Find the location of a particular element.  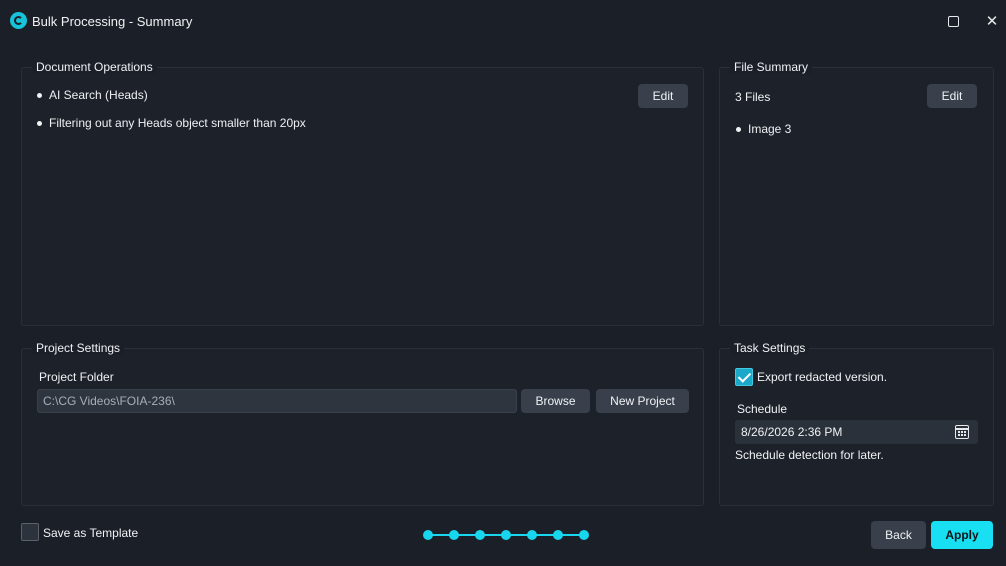

apply-button: Apply is located at coordinates (962, 535).